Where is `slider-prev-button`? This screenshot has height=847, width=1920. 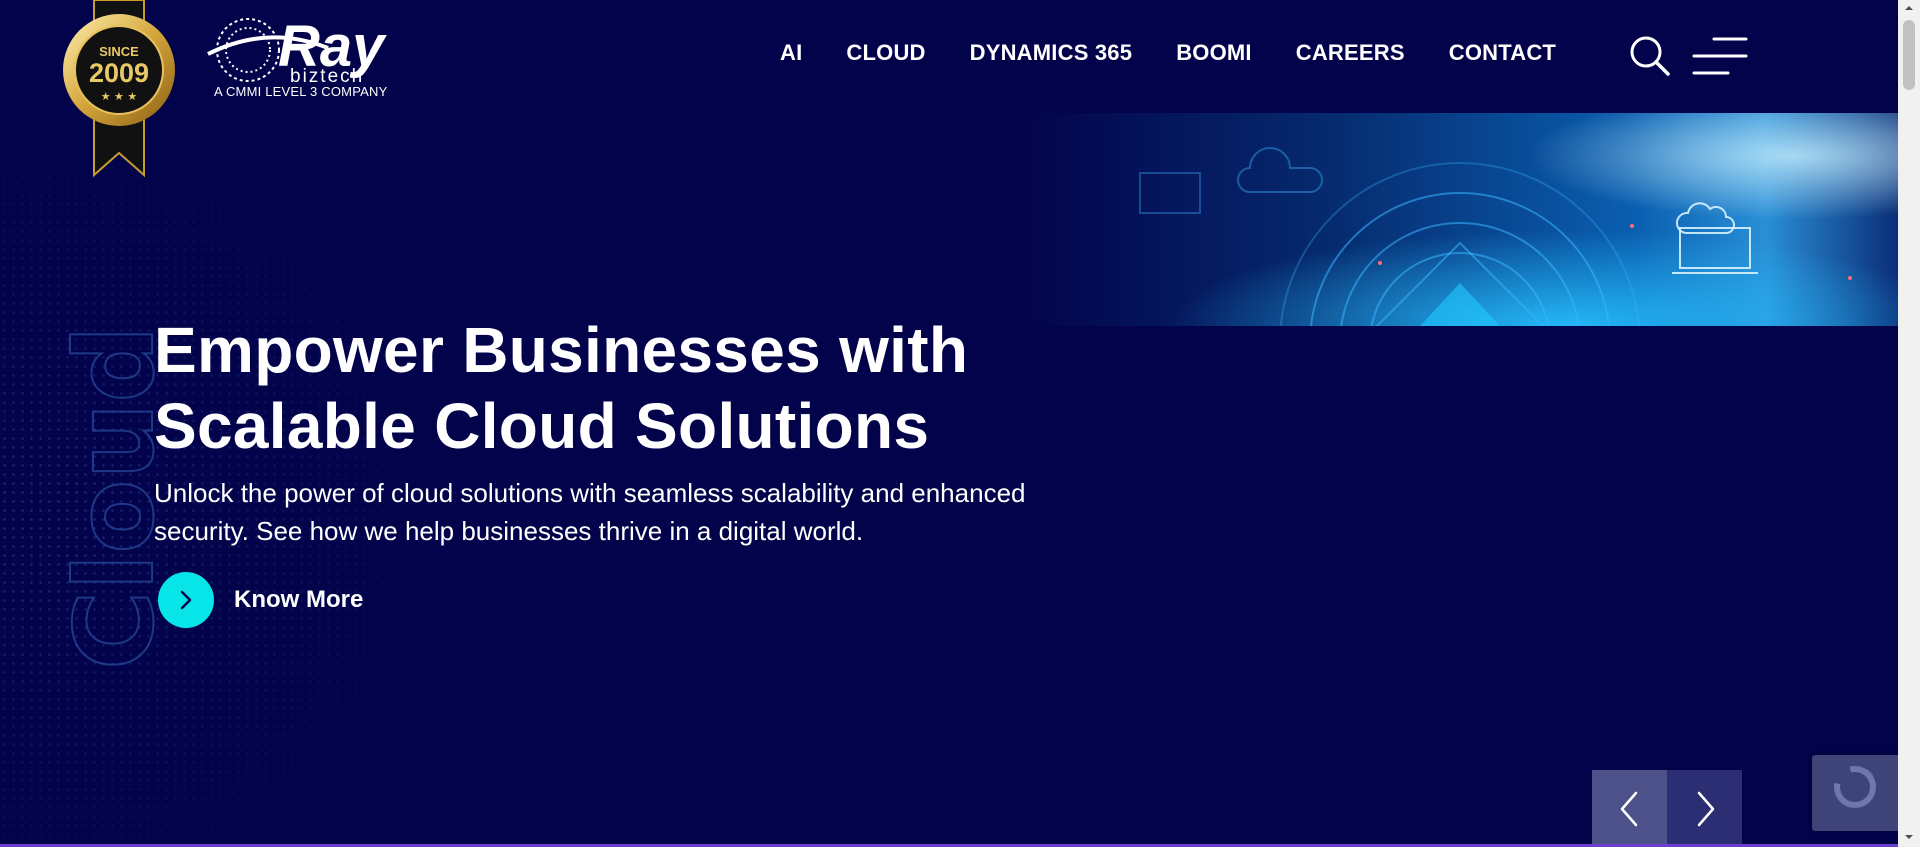 slider-prev-button is located at coordinates (1629, 808).